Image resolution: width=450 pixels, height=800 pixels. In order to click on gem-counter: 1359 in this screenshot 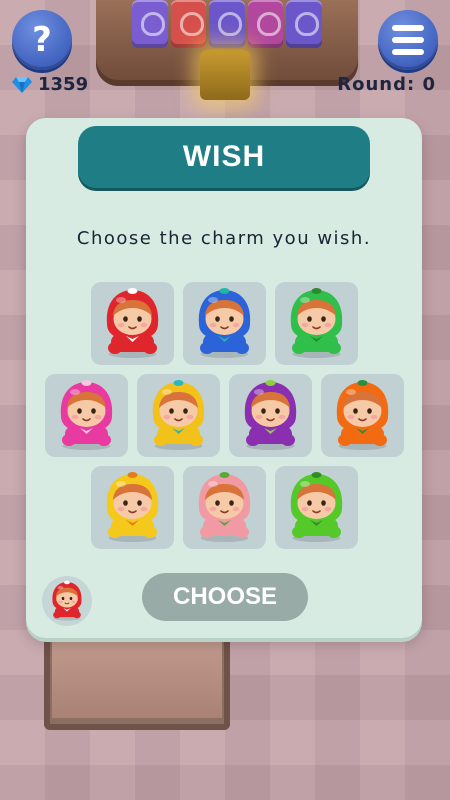, I will do `click(50, 84)`.